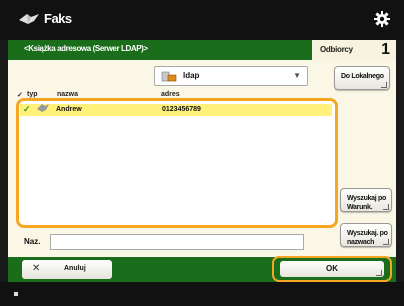  Describe the element at coordinates (336, 49) in the screenshot. I see `recipients-label: Odbiorcy` at that location.